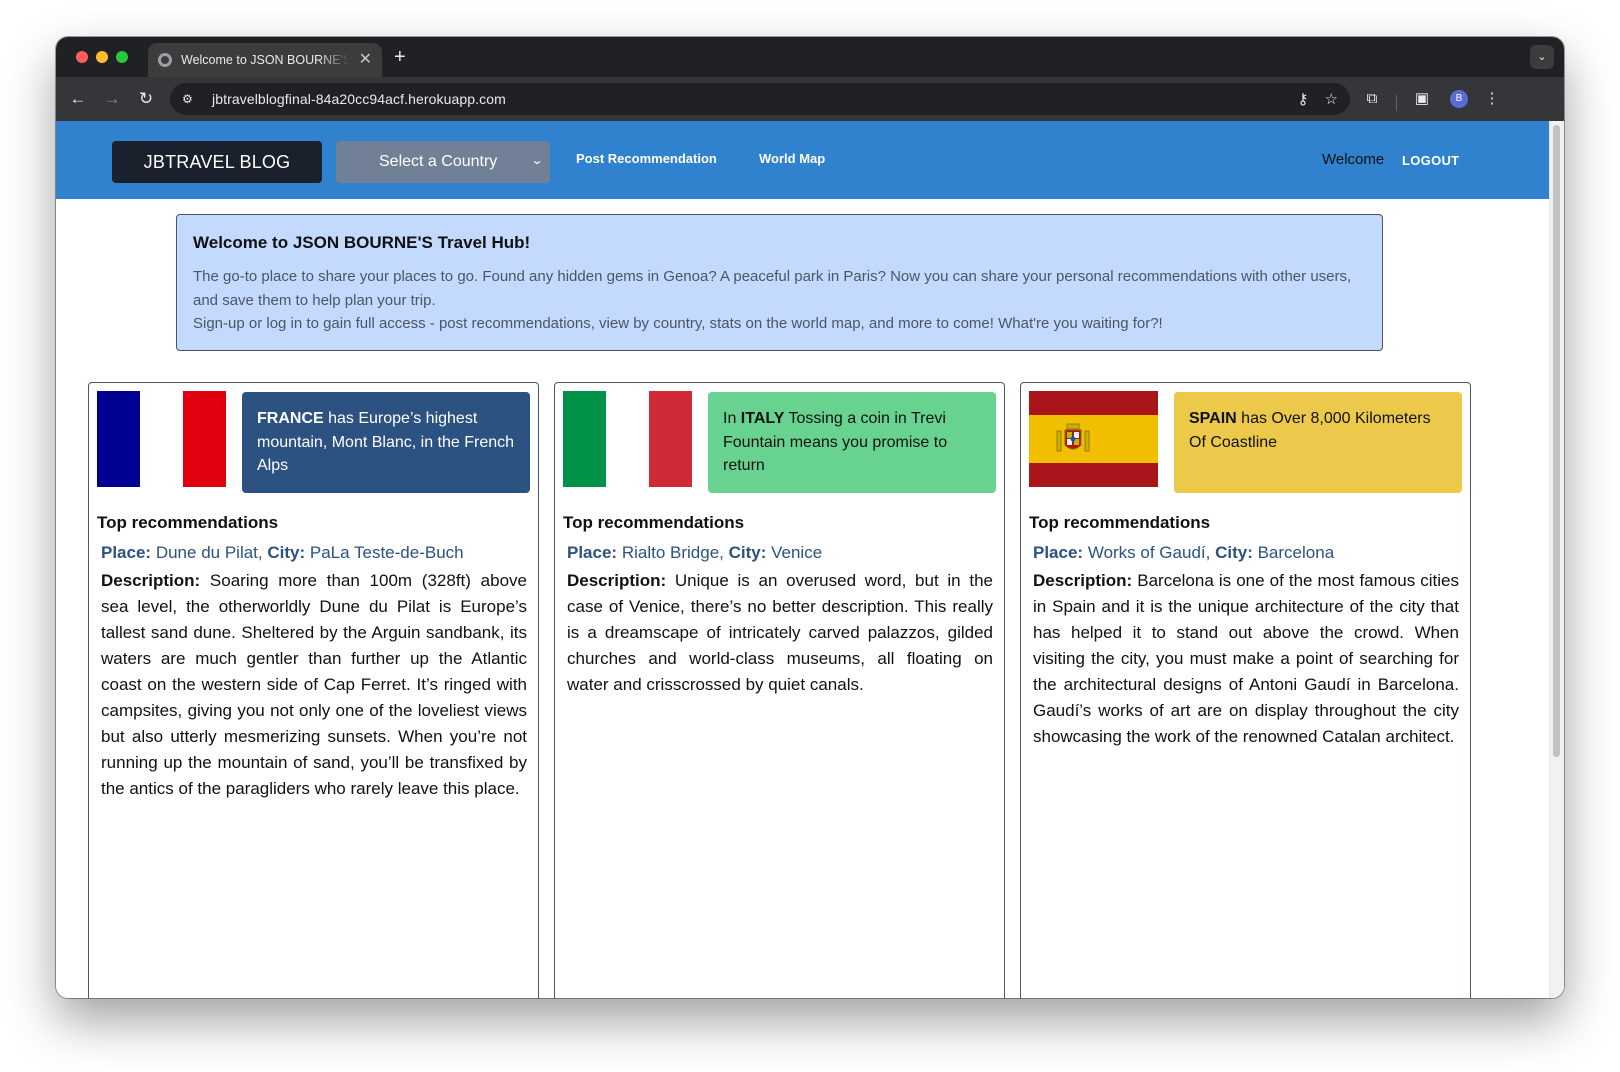  What do you see at coordinates (1353, 159) in the screenshot?
I see `welcome-text: Welcome` at bounding box center [1353, 159].